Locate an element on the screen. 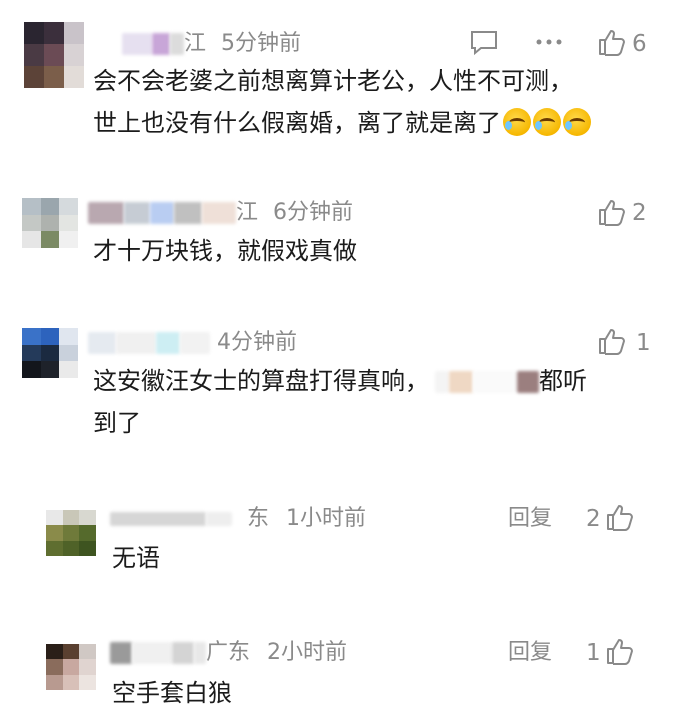 The width and height of the screenshot is (676, 720). reply-text: 无语 is located at coordinates (136, 558).